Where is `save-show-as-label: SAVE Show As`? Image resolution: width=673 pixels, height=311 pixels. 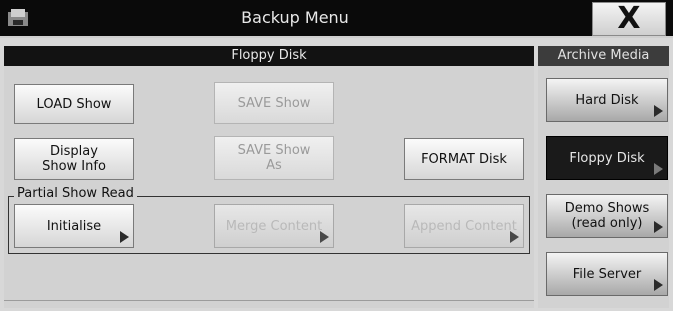 save-show-as-label: SAVE Show As is located at coordinates (274, 158).